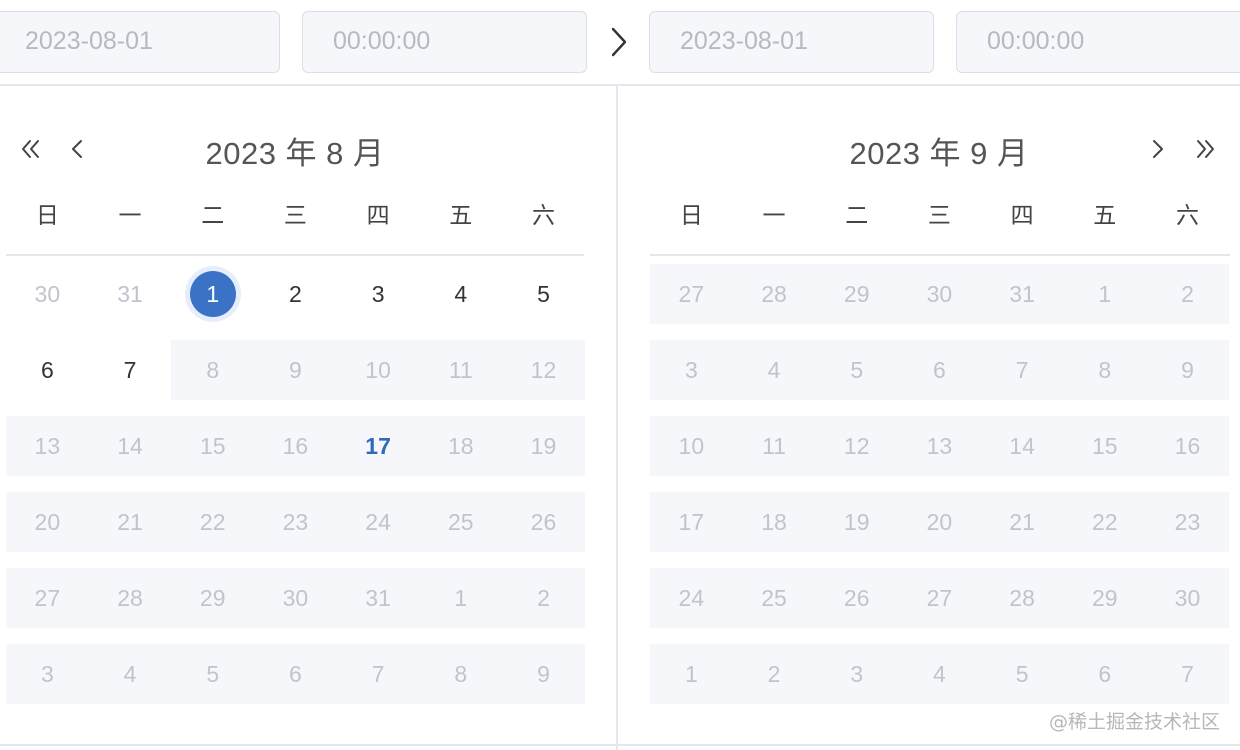 The height and width of the screenshot is (750, 1240). I want to click on selected-date-cell: 1, so click(212, 294).